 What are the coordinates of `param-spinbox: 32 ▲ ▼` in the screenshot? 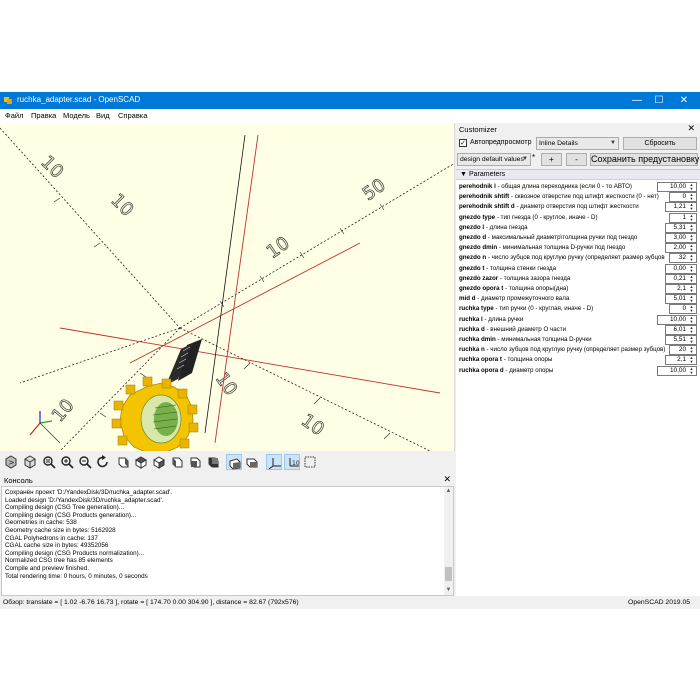 It's located at (683, 258).